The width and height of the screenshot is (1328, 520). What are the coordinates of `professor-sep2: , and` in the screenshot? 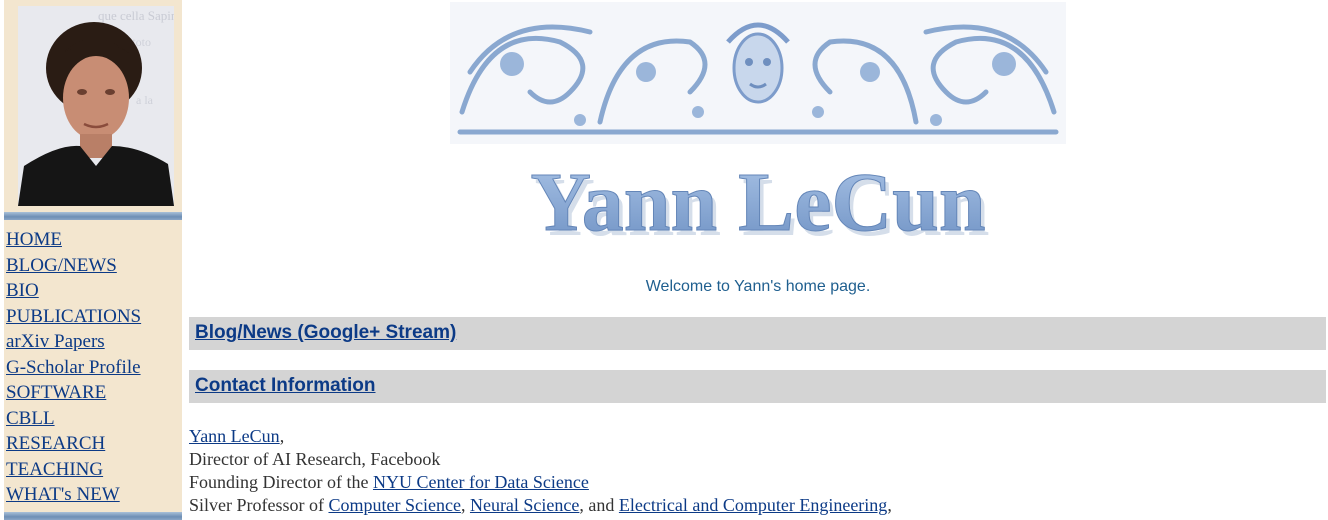 It's located at (599, 505).